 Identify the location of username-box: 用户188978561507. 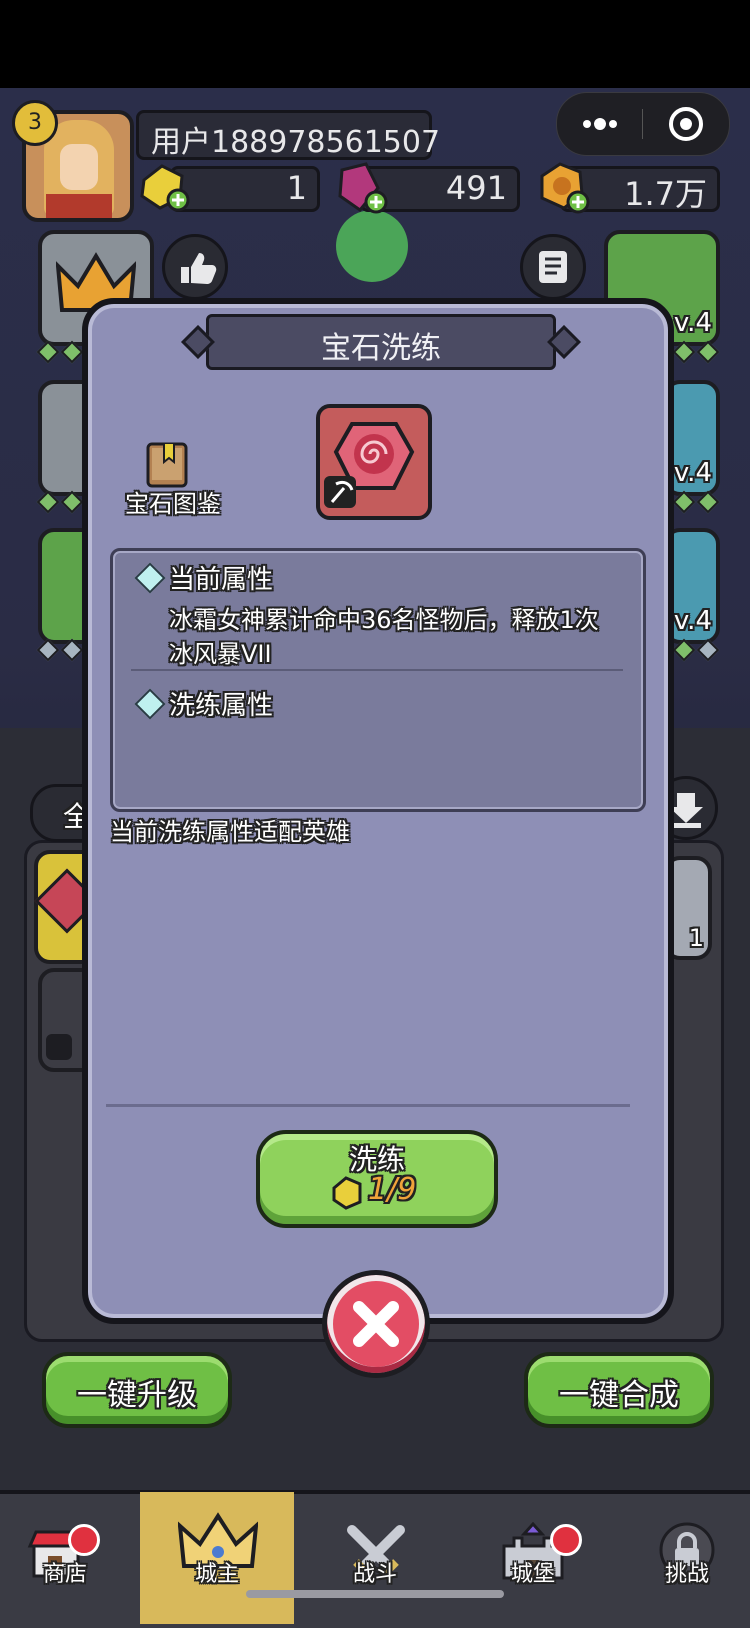
(288, 135).